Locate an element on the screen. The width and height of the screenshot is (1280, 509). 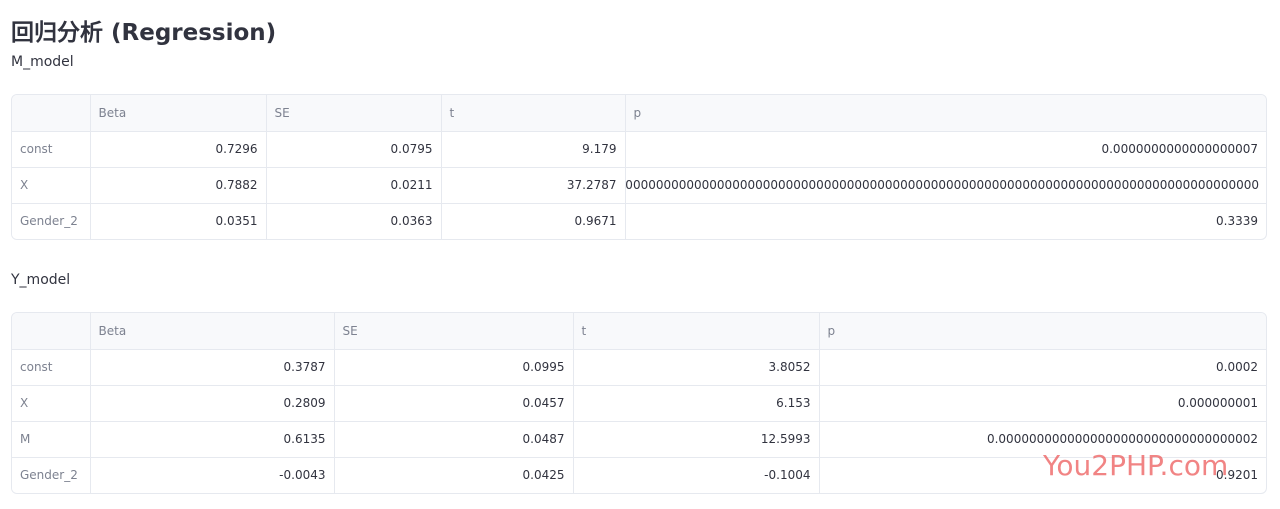
table-row: X 0.2809 0.0457 6.153 0.000000001 is located at coordinates (639, 403).